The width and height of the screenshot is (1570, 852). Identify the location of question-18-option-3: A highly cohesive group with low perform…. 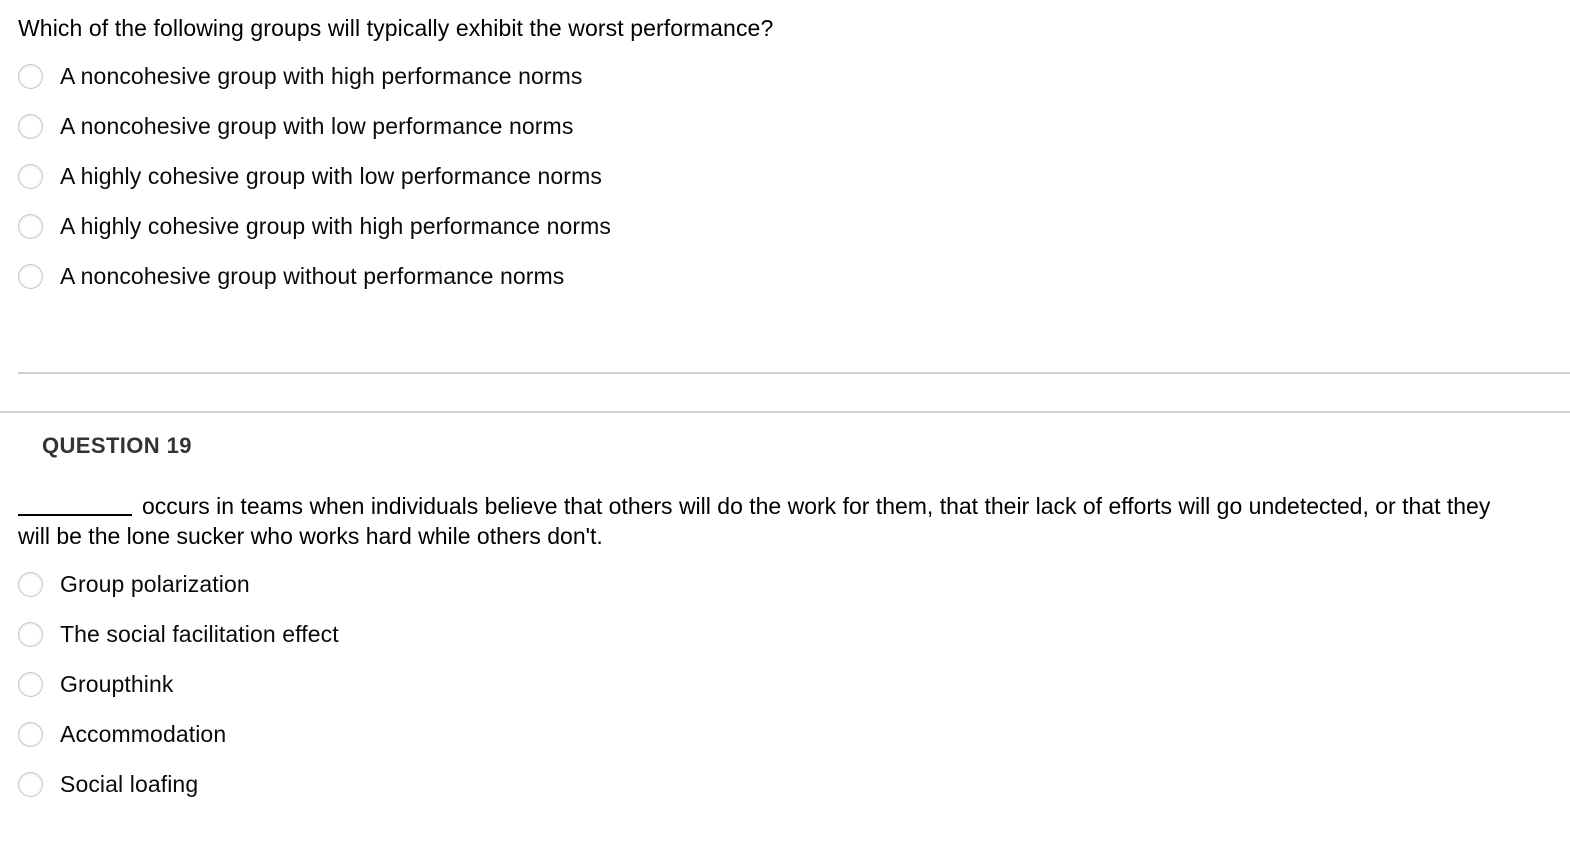
(785, 176).